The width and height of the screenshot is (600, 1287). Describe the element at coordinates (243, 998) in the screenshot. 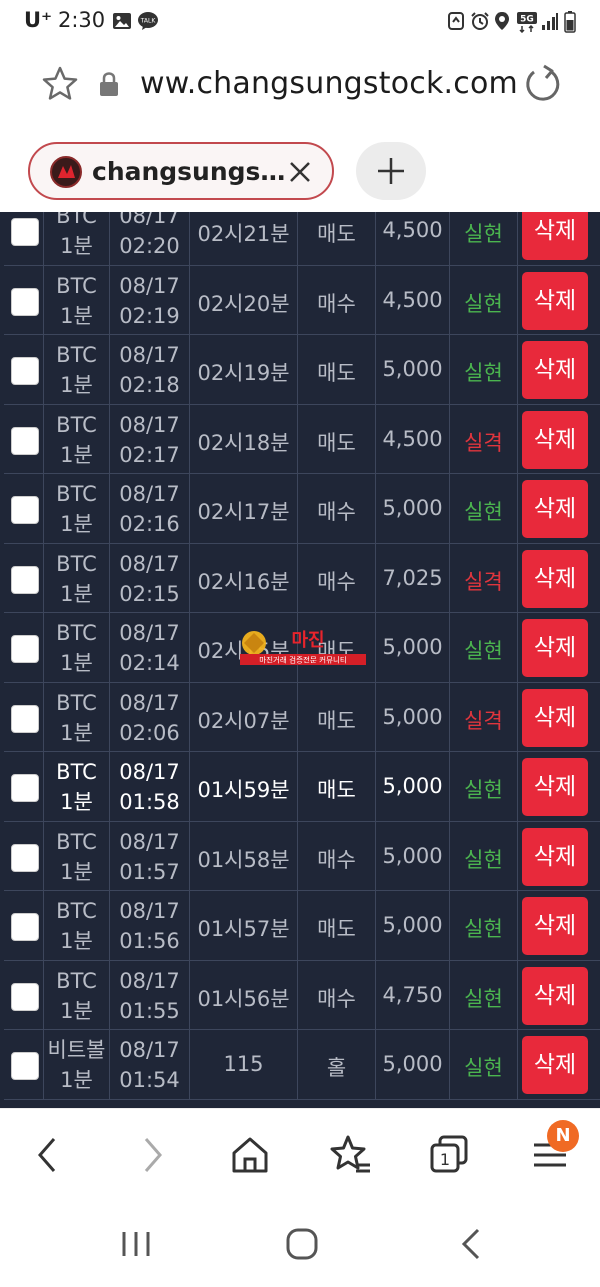

I see `round-label: 01시56분` at that location.